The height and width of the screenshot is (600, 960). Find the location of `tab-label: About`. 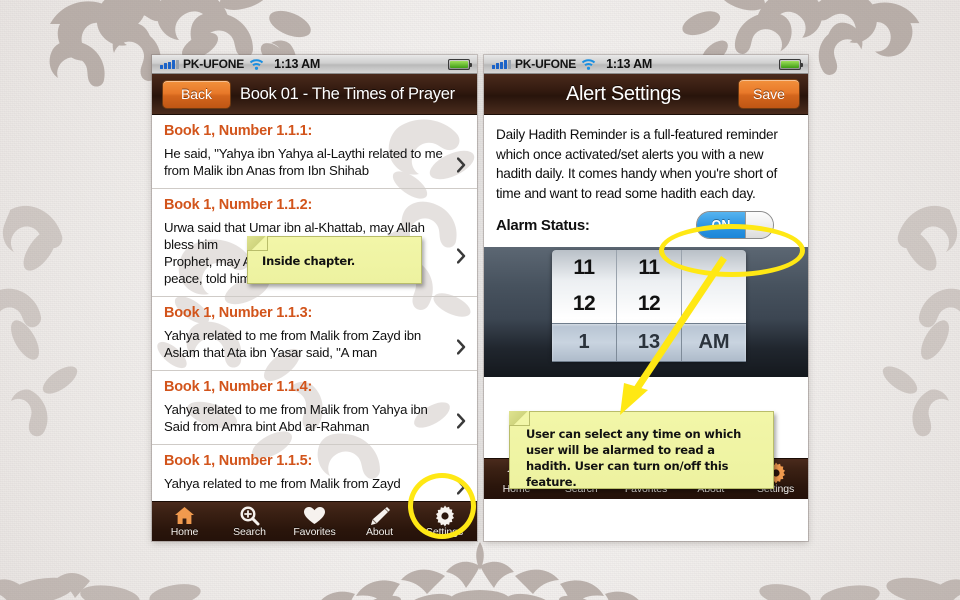

tab-label: About is located at coordinates (379, 532).